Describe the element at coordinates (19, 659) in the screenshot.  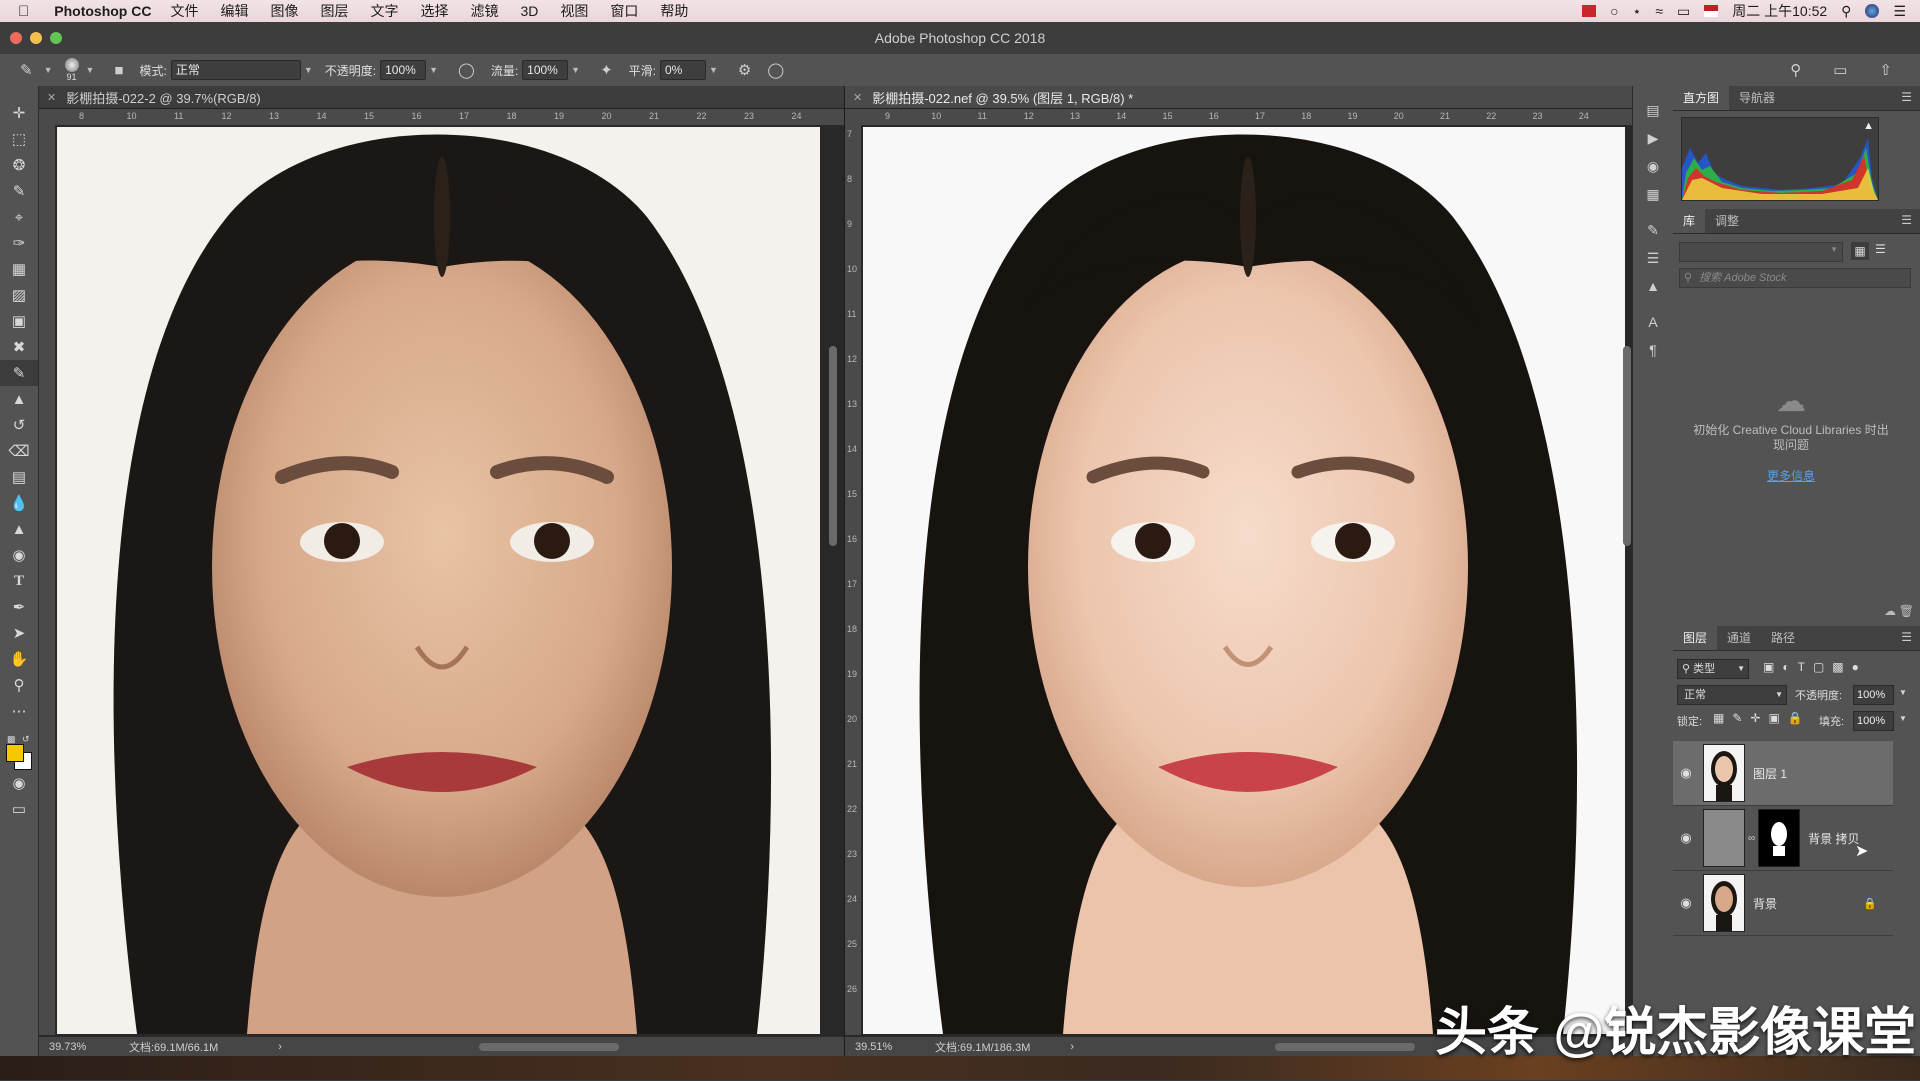
I see `hand-tool-icon: ✋` at that location.